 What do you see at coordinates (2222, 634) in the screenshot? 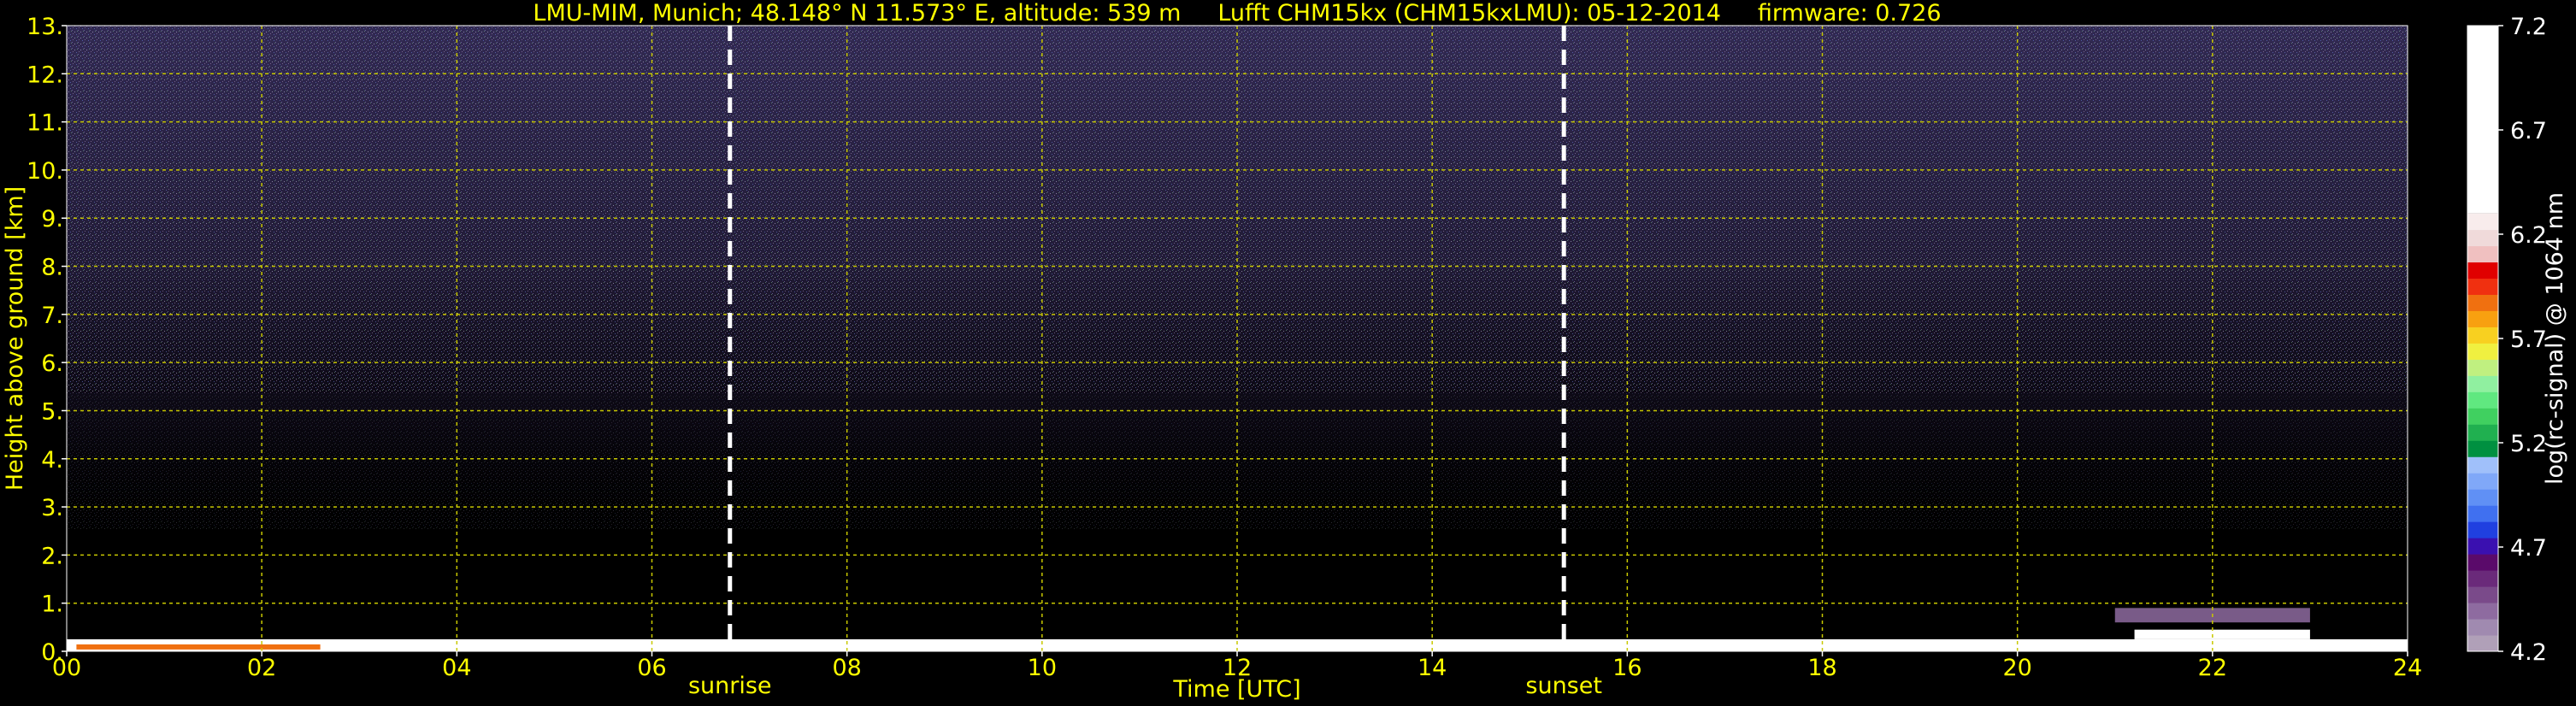
I see `evening-boundary-bump` at bounding box center [2222, 634].